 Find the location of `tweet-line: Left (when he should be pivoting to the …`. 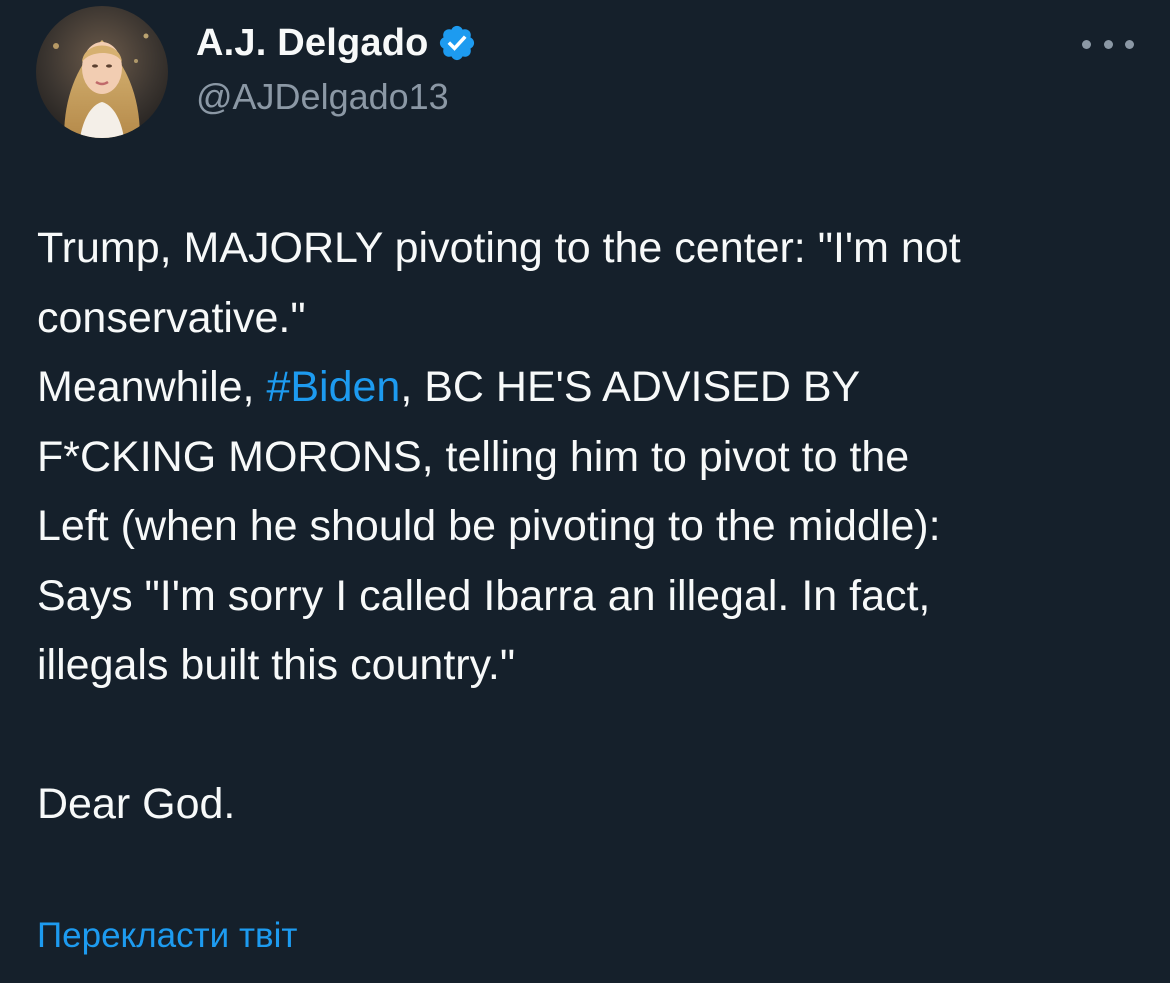

tweet-line: Left (when he should be pivoting to the … is located at coordinates (489, 526).